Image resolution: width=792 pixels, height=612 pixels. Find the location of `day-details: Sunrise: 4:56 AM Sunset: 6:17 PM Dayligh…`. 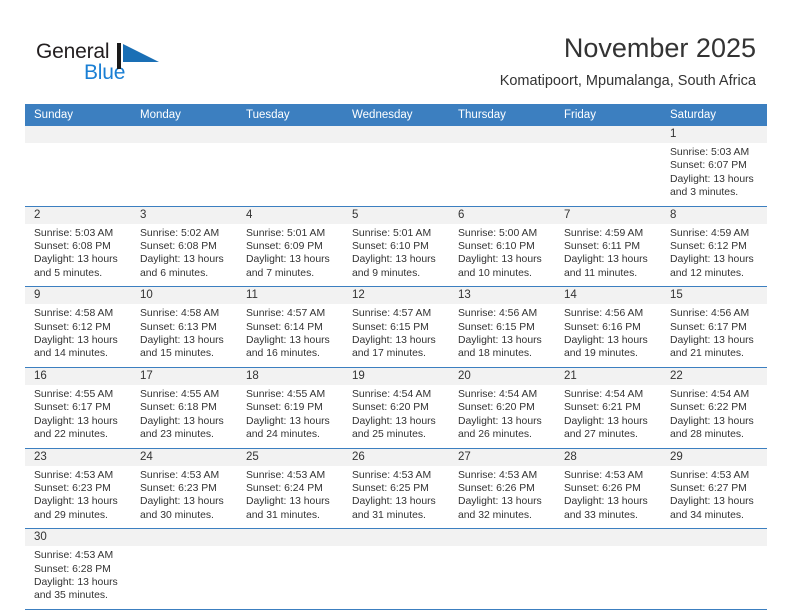

day-details: Sunrise: 4:56 AM Sunset: 6:17 PM Dayligh… is located at coordinates (714, 335).